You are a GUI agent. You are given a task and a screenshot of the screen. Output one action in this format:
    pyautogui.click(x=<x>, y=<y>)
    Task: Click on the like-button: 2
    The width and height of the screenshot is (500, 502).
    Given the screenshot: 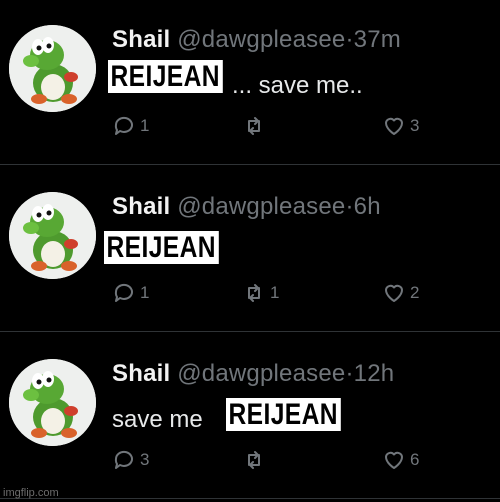 What is the action you would take?
    pyautogui.click(x=400, y=293)
    